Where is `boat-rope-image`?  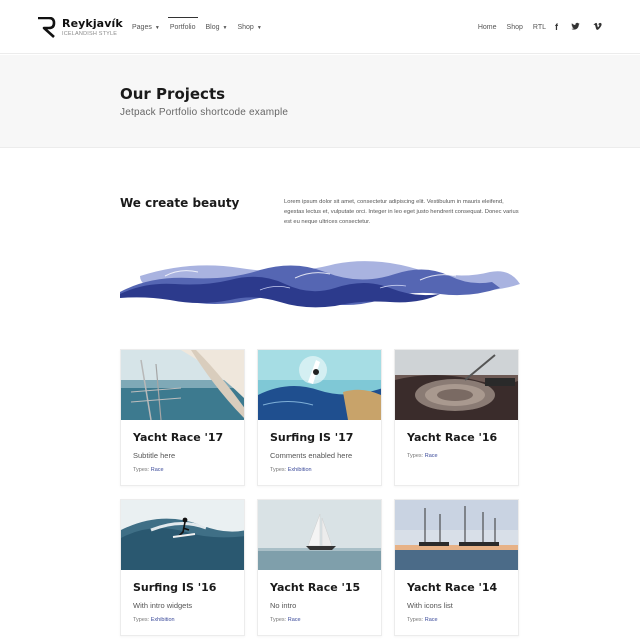 boat-rope-image is located at coordinates (456, 385).